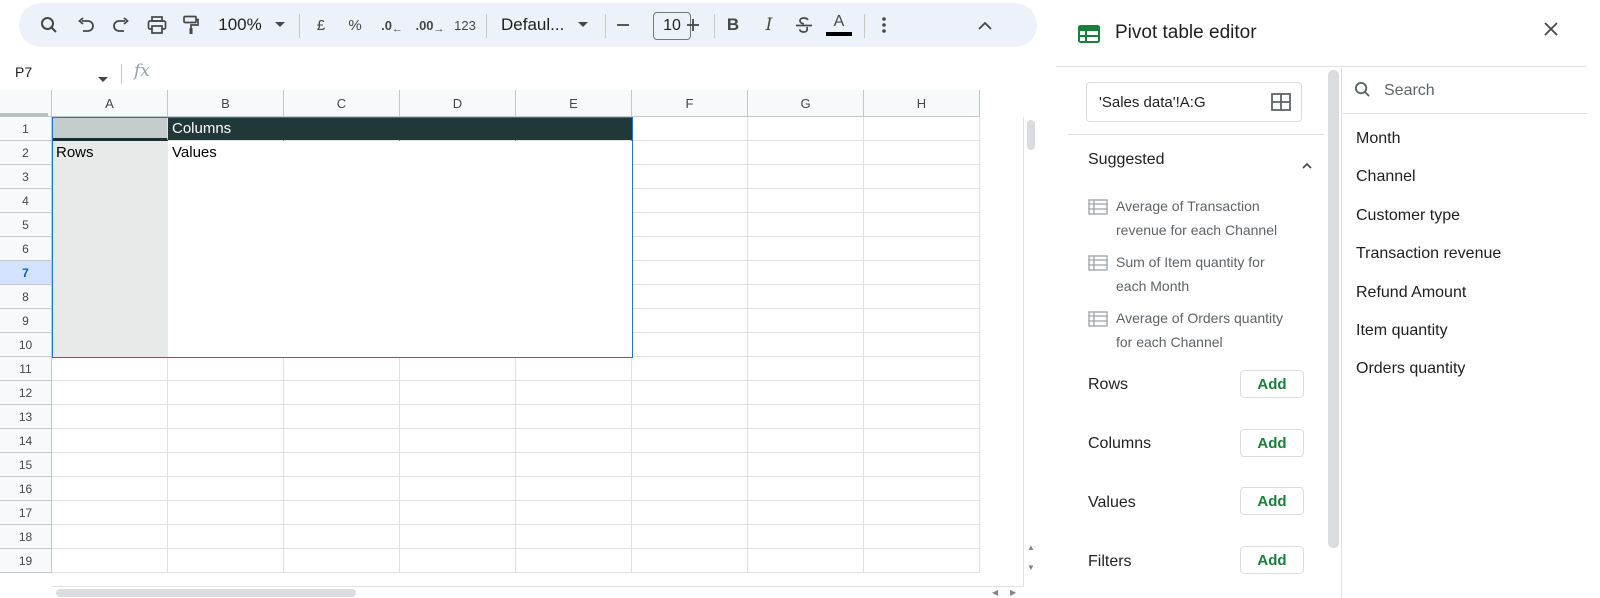 The height and width of the screenshot is (598, 1600). I want to click on row-header: 7, so click(26, 273).